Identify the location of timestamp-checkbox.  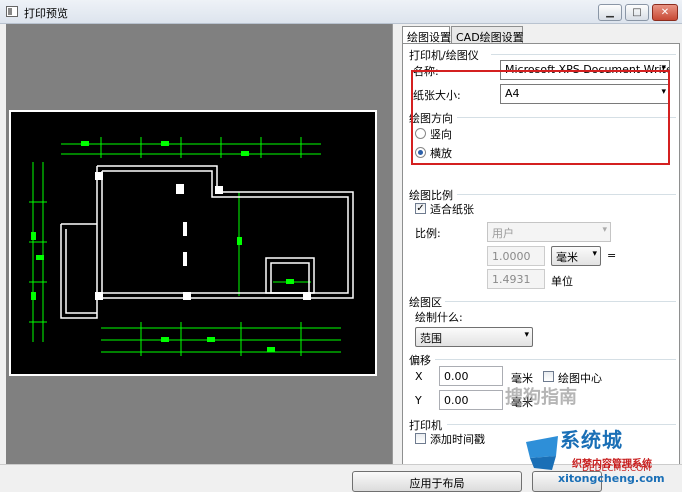
(420, 438).